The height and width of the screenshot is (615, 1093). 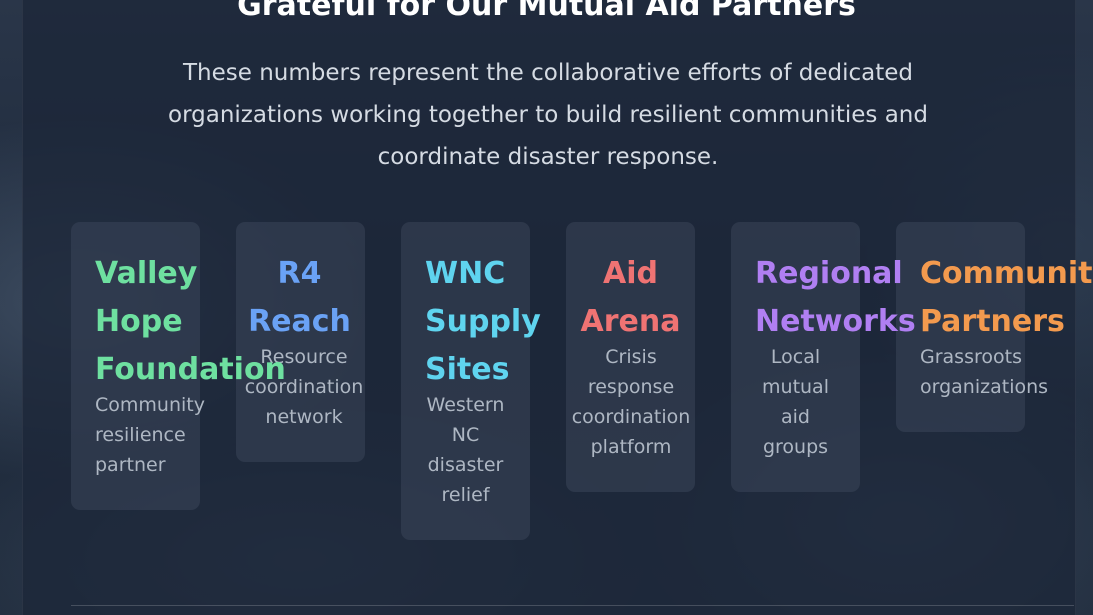 What do you see at coordinates (795, 402) in the screenshot?
I see `partner-description: Local mutual aid groups` at bounding box center [795, 402].